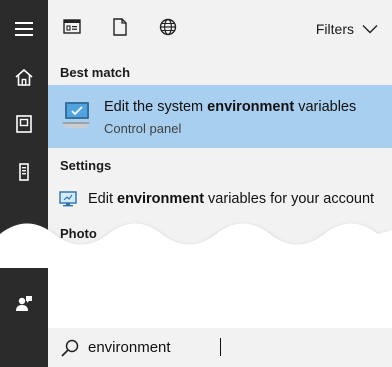 This screenshot has height=367, width=392. I want to click on text-caret, so click(220, 347).